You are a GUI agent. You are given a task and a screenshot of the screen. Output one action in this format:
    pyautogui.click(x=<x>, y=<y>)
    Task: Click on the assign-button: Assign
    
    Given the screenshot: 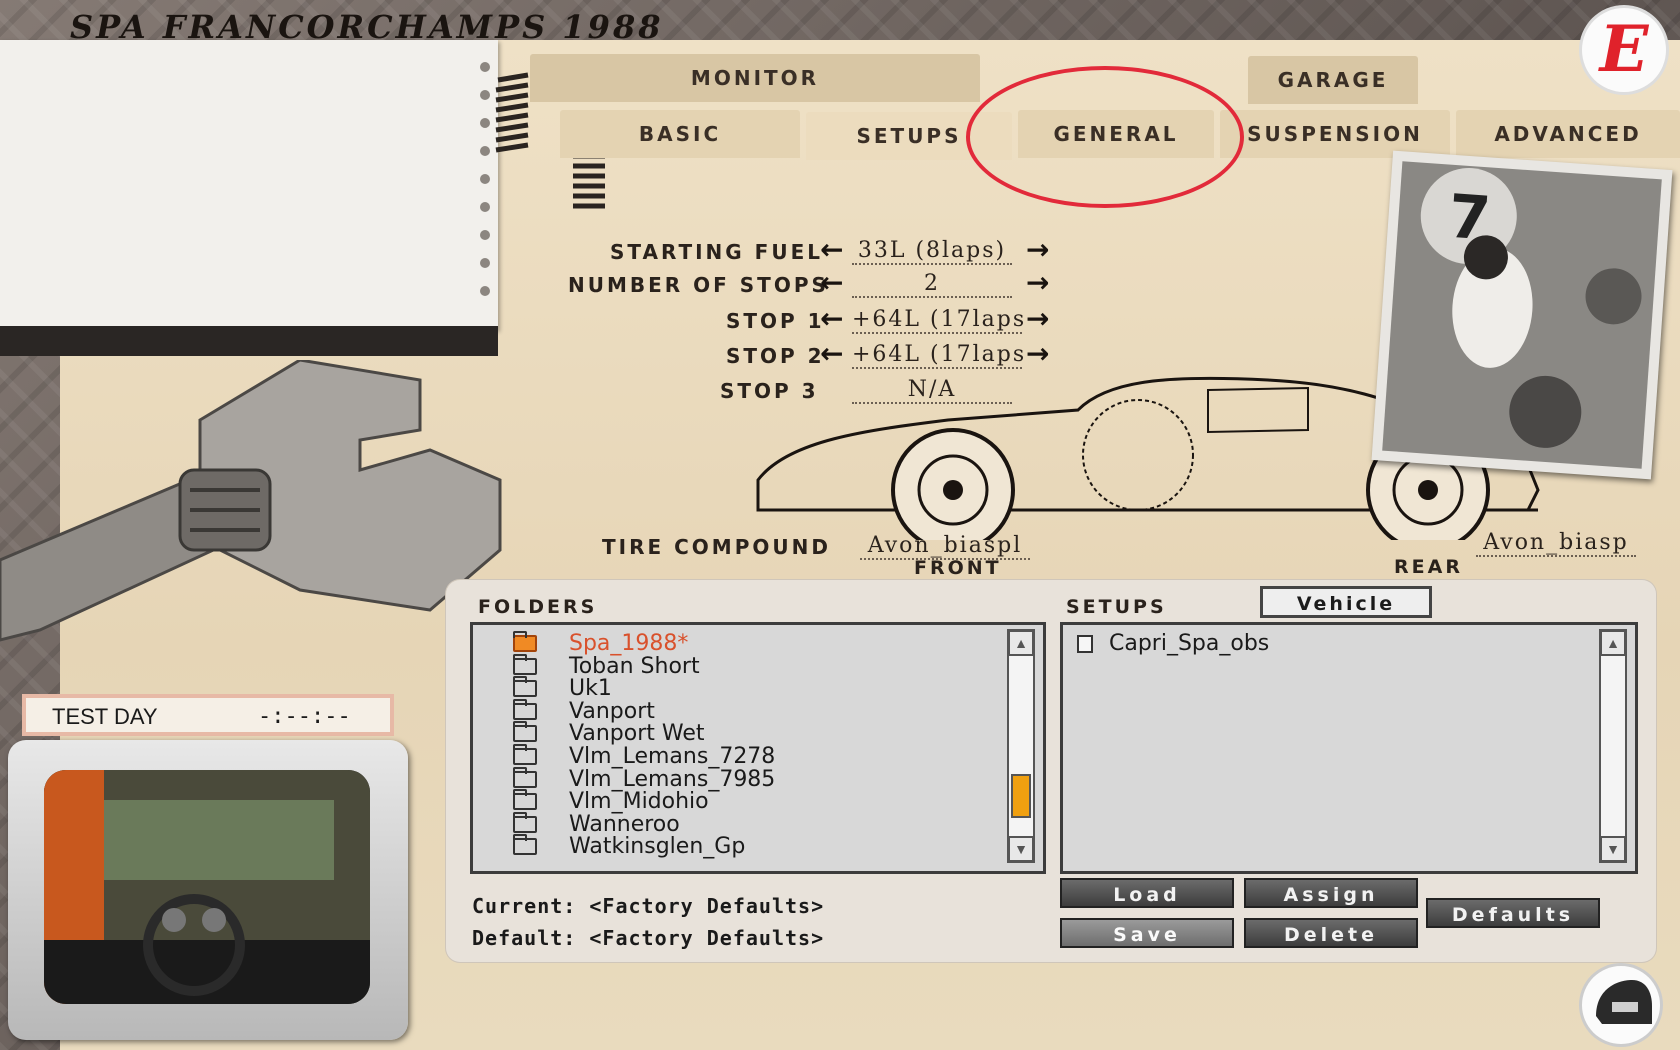 What is the action you would take?
    pyautogui.click(x=1331, y=893)
    